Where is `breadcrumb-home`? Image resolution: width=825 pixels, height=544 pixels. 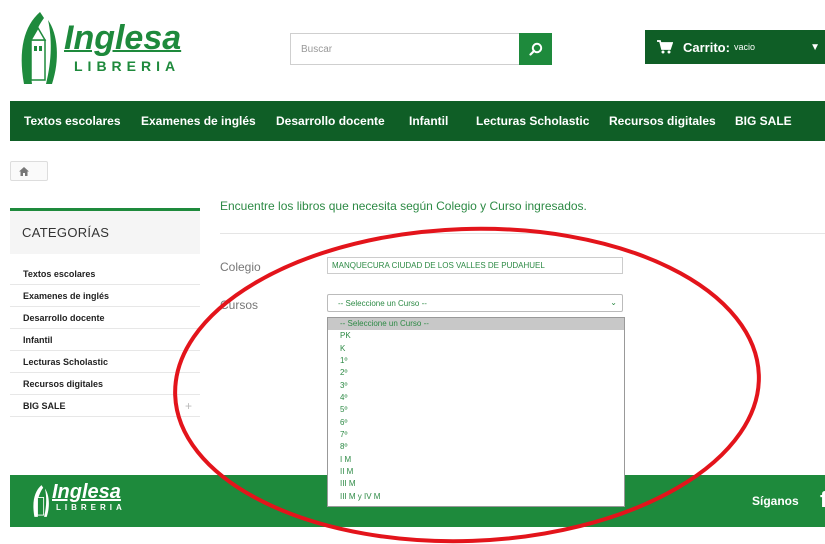 breadcrumb-home is located at coordinates (29, 171).